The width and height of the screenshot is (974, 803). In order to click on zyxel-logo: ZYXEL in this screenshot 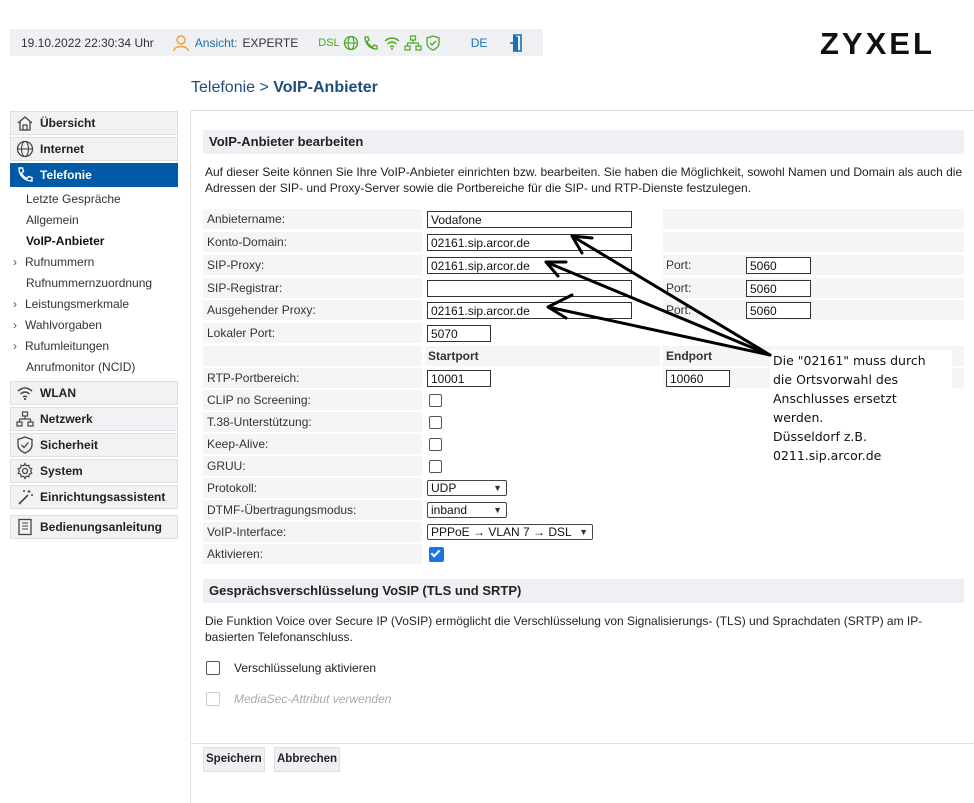, I will do `click(877, 43)`.